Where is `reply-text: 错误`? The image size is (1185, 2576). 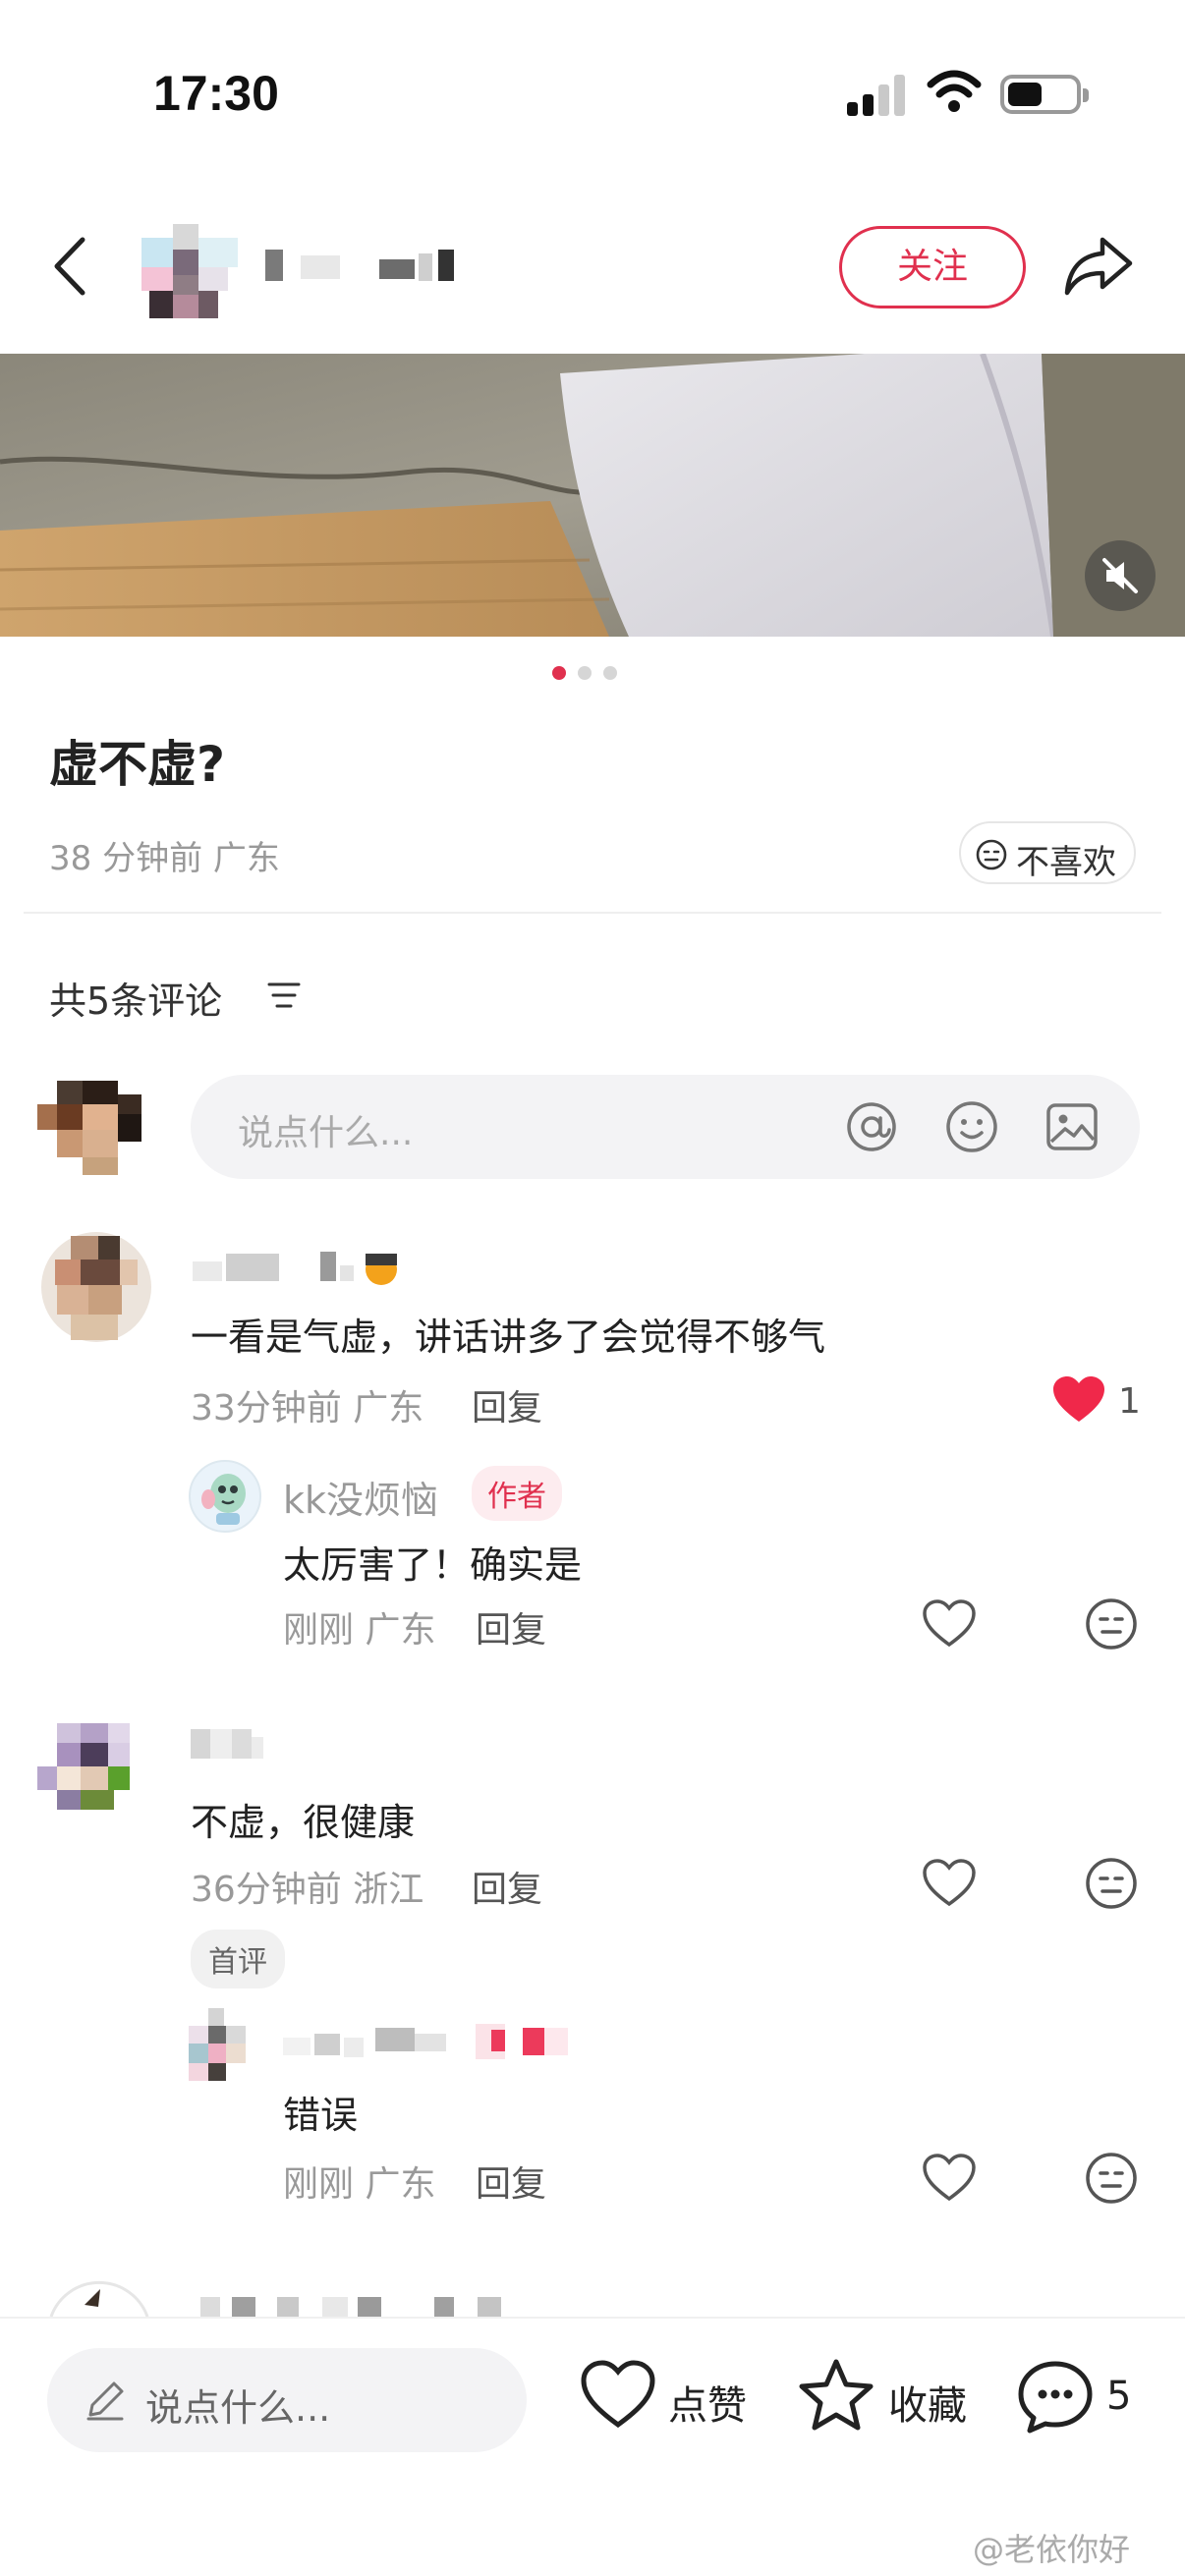 reply-text: 错误 is located at coordinates (321, 2115).